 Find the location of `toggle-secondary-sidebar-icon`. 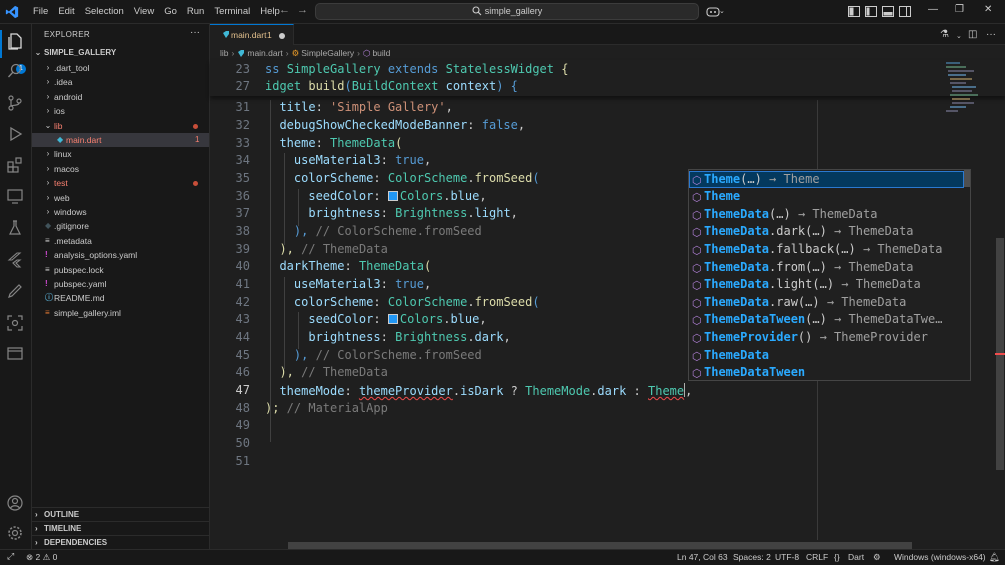

toggle-secondary-sidebar-icon is located at coordinates (905, 11).